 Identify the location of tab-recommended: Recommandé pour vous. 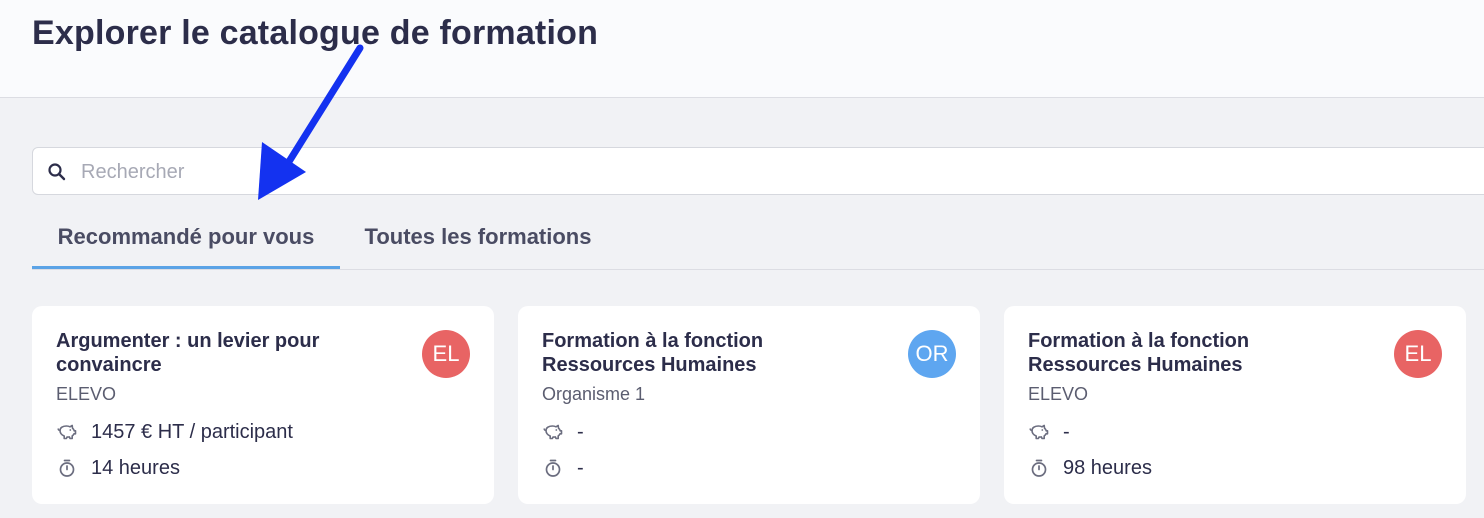
(186, 239).